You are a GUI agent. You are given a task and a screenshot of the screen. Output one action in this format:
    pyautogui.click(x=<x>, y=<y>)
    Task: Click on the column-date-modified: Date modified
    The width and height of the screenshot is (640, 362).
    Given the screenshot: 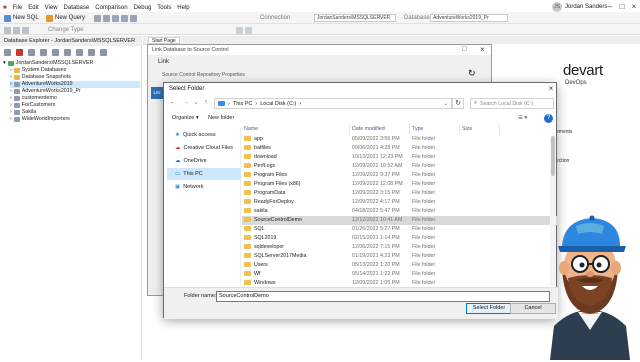 What is the action you would take?
    pyautogui.click(x=380, y=129)
    